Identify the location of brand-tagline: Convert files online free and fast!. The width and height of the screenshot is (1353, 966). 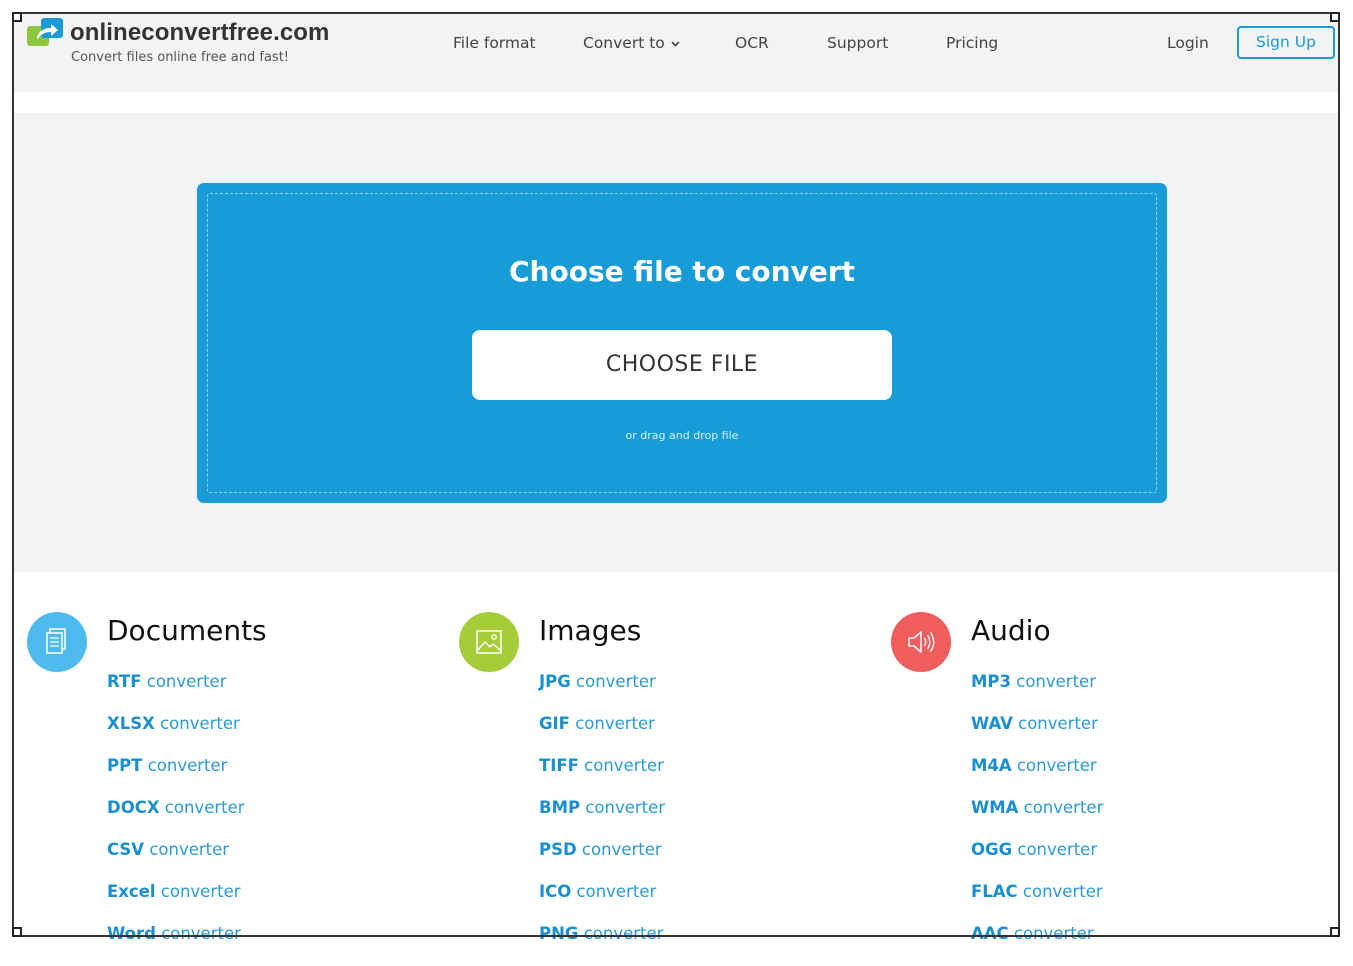
(180, 57).